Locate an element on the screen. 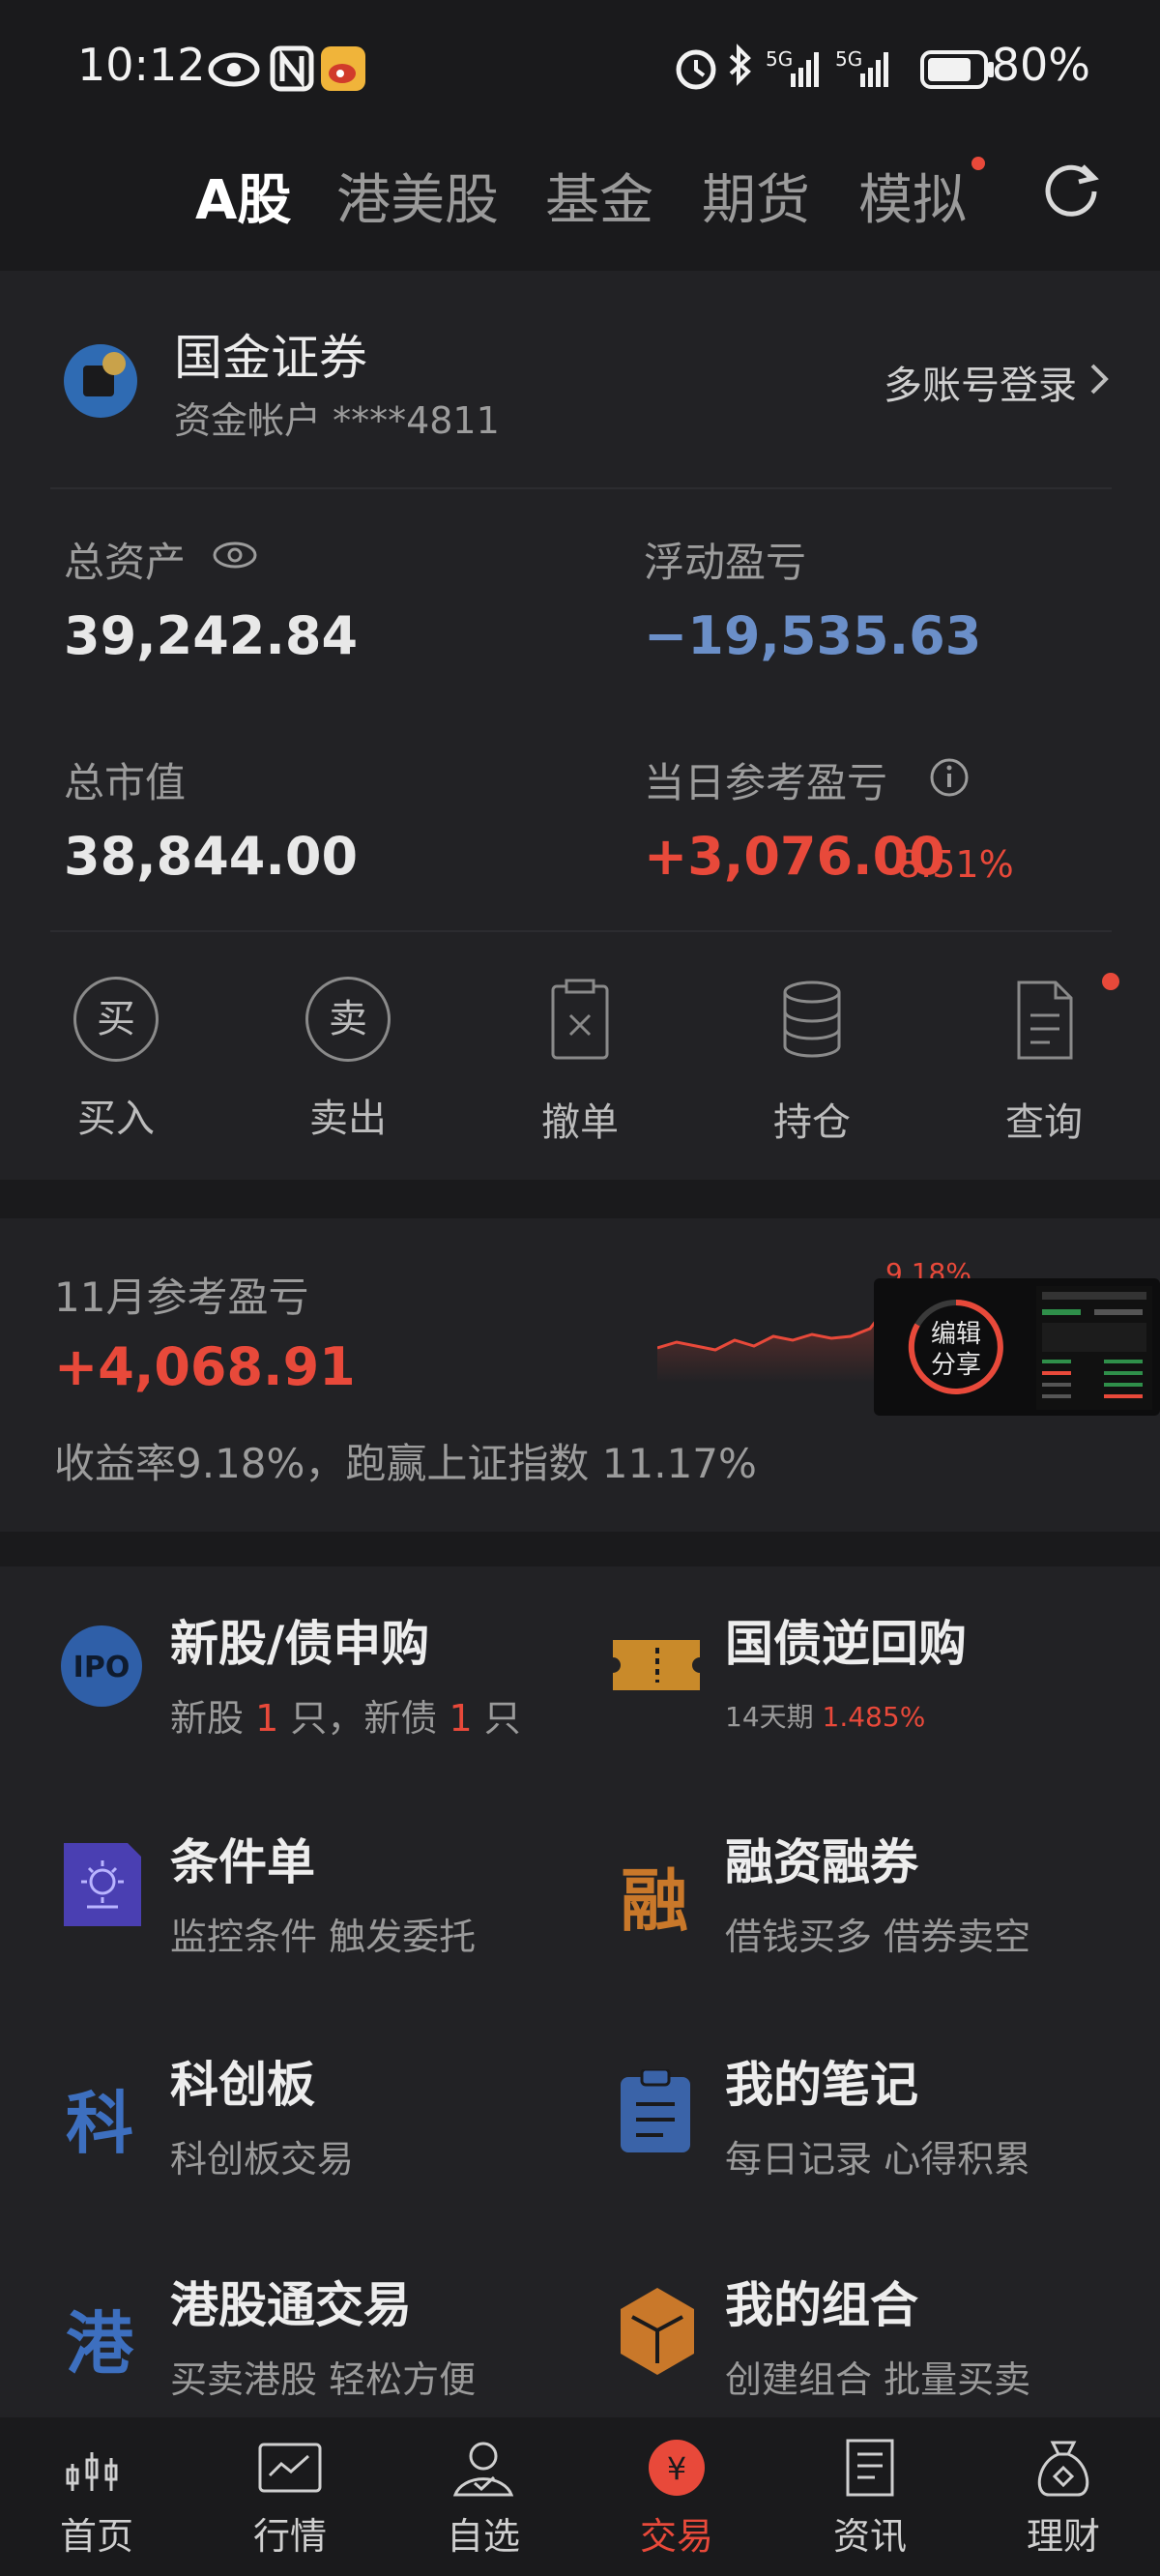 The width and height of the screenshot is (1160, 2576). tab-simulation: 模拟 is located at coordinates (913, 196).